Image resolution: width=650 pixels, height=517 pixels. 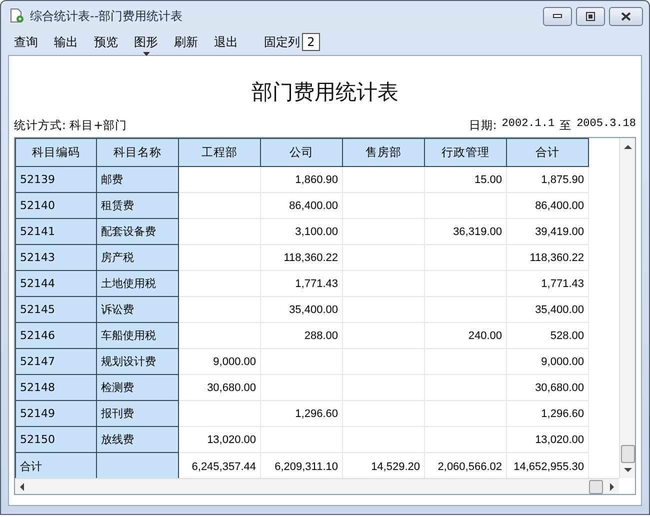 What do you see at coordinates (628, 470) in the screenshot?
I see `scroll-down-icon` at bounding box center [628, 470].